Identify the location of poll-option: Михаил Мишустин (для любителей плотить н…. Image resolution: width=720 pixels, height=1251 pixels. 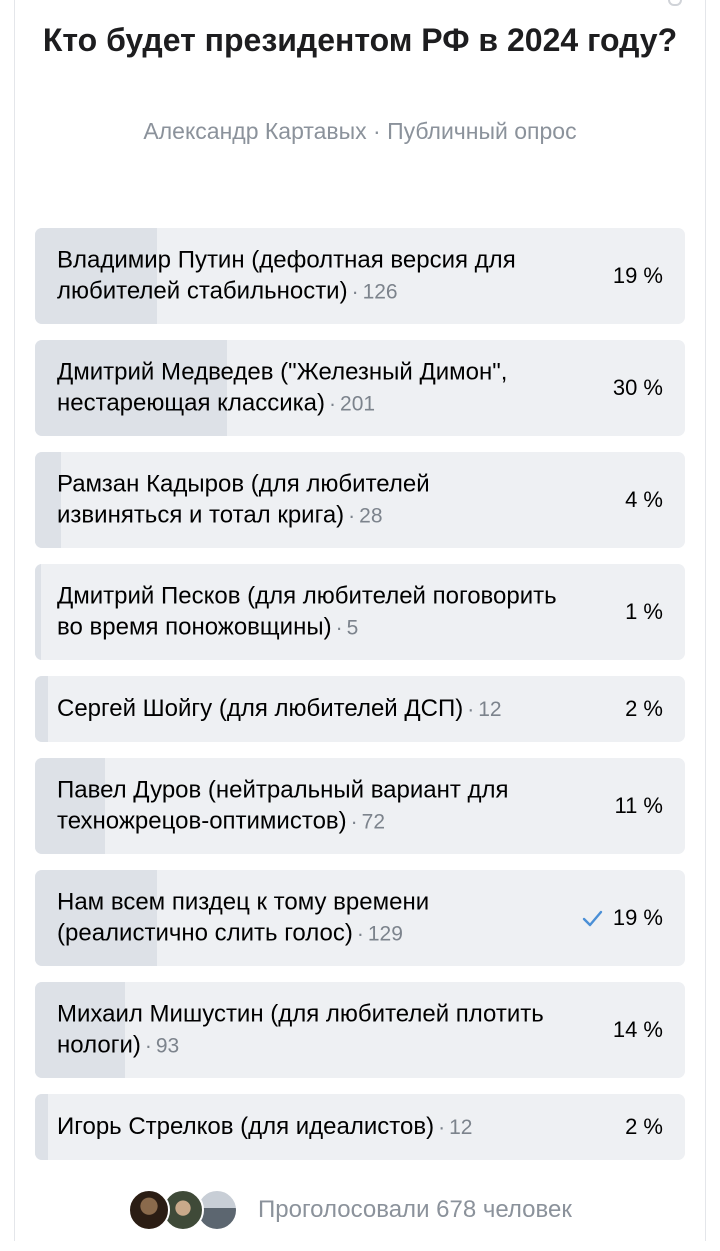
(360, 1030).